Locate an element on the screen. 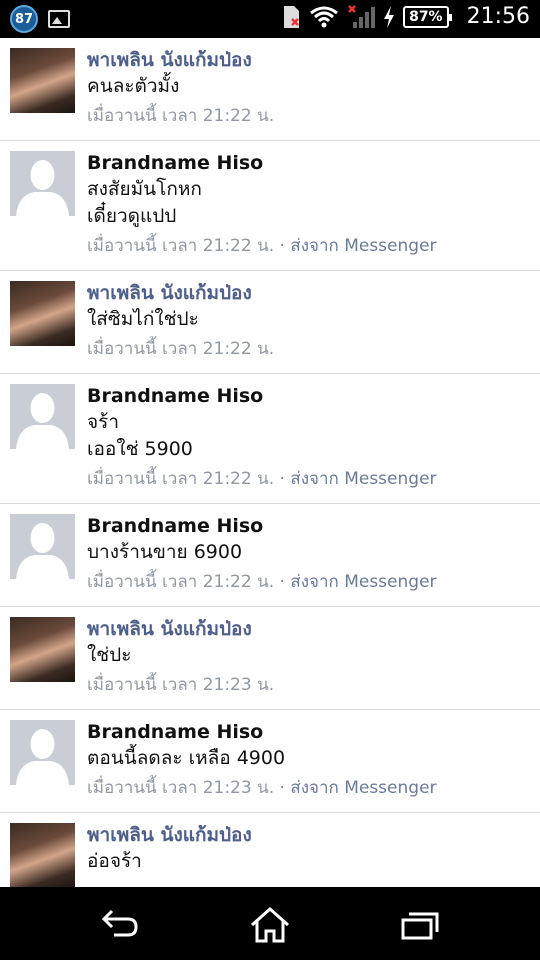 Image resolution: width=540 pixels, height=960 pixels. battery-icon: 87% is located at coordinates (427, 16).